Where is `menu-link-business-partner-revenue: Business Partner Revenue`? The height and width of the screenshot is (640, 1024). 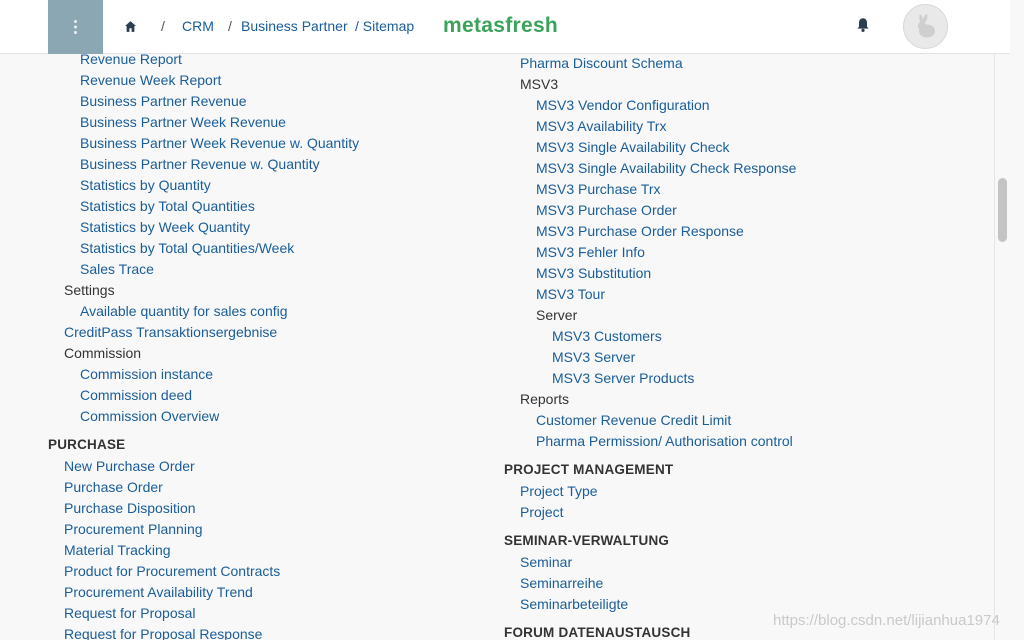
menu-link-business-partner-revenue: Business Partner Revenue is located at coordinates (163, 101).